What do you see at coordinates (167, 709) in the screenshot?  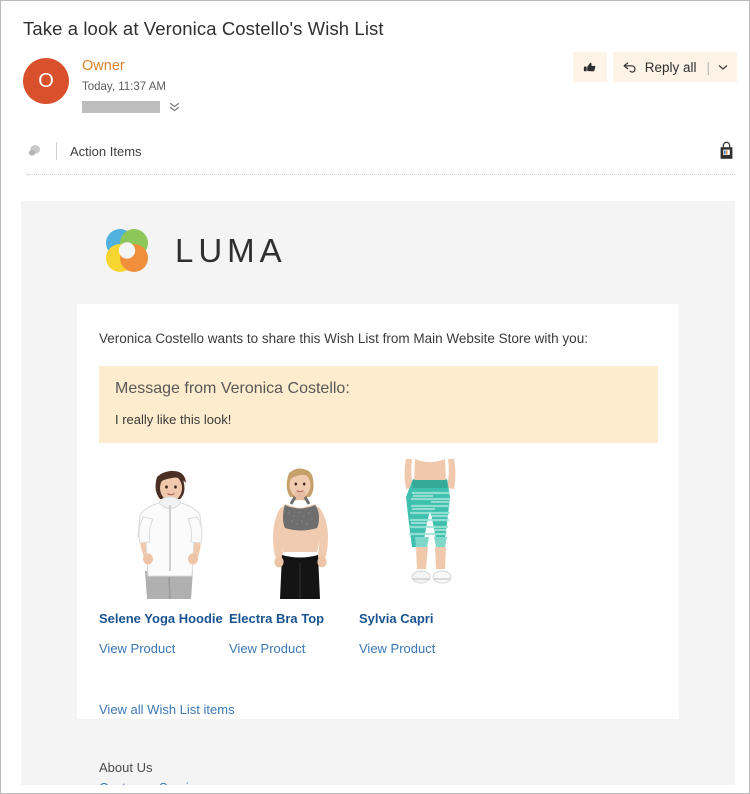 I see `view-all-wishlist-link: View all Wish List items` at bounding box center [167, 709].